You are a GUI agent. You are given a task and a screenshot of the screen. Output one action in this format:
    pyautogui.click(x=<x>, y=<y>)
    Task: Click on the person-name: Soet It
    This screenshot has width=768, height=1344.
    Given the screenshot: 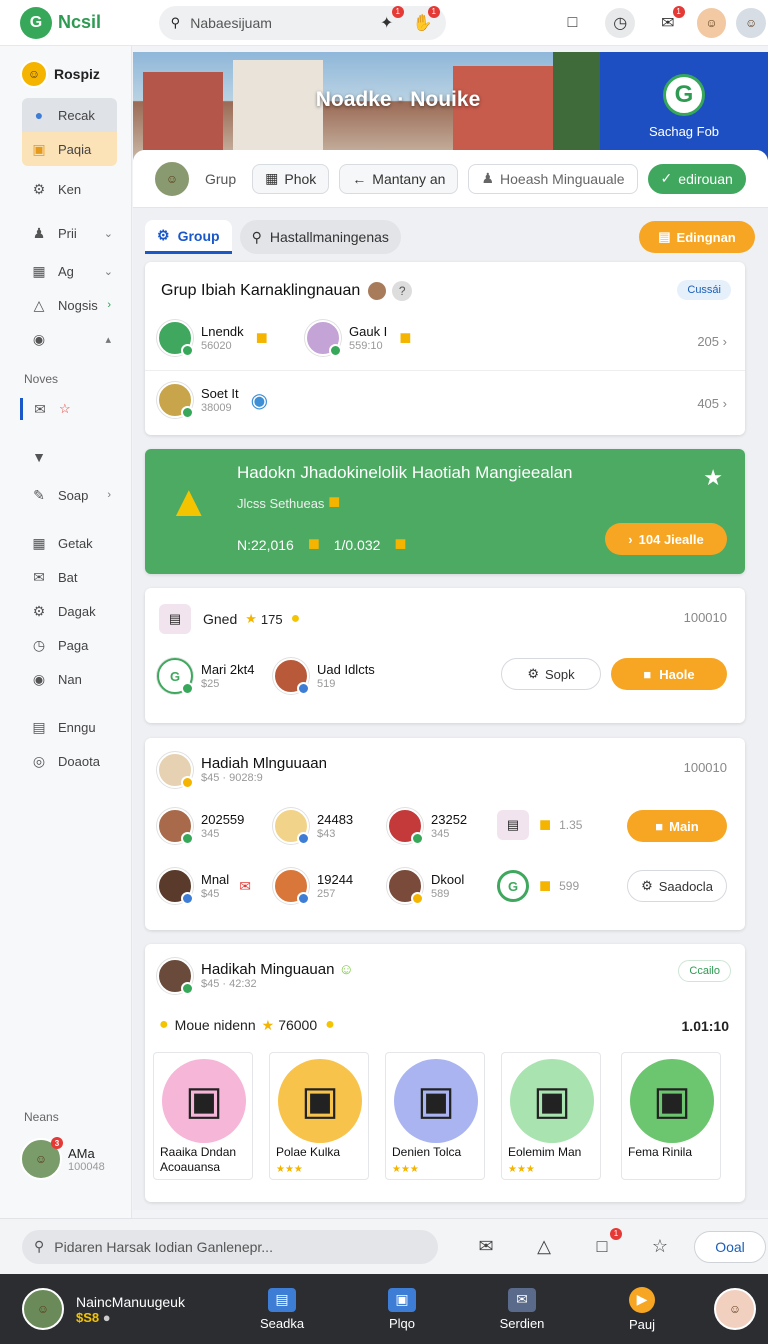 What is the action you would take?
    pyautogui.click(x=220, y=393)
    